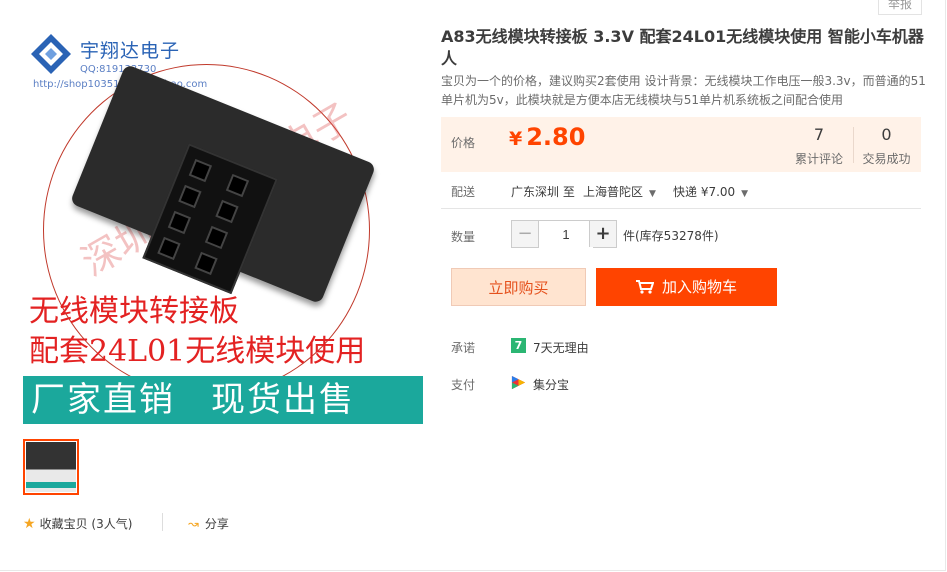  What do you see at coordinates (681, 144) in the screenshot?
I see `price-panel: 价格 ¥2.80 7 累计评论 0 交易成功` at bounding box center [681, 144].